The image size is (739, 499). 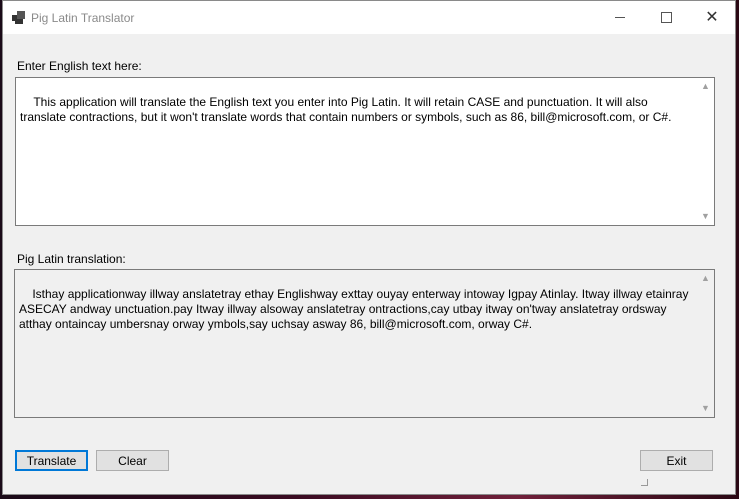 What do you see at coordinates (51, 460) in the screenshot?
I see `translate-button: Translate` at bounding box center [51, 460].